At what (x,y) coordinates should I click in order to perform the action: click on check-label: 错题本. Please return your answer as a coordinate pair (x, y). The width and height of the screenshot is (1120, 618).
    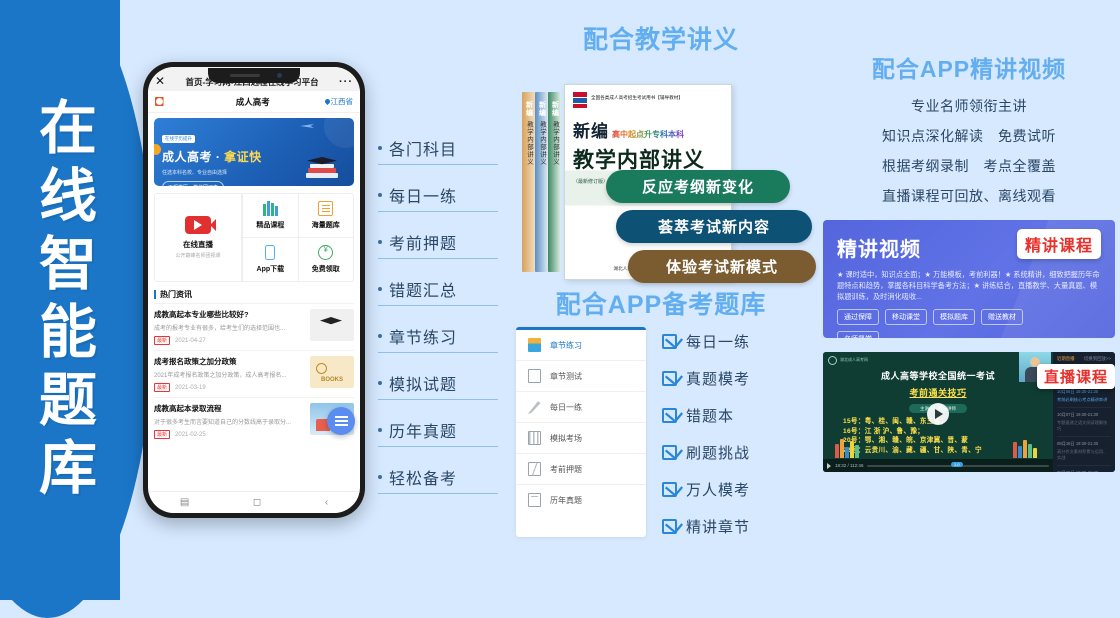
    Looking at the image, I should click on (710, 416).